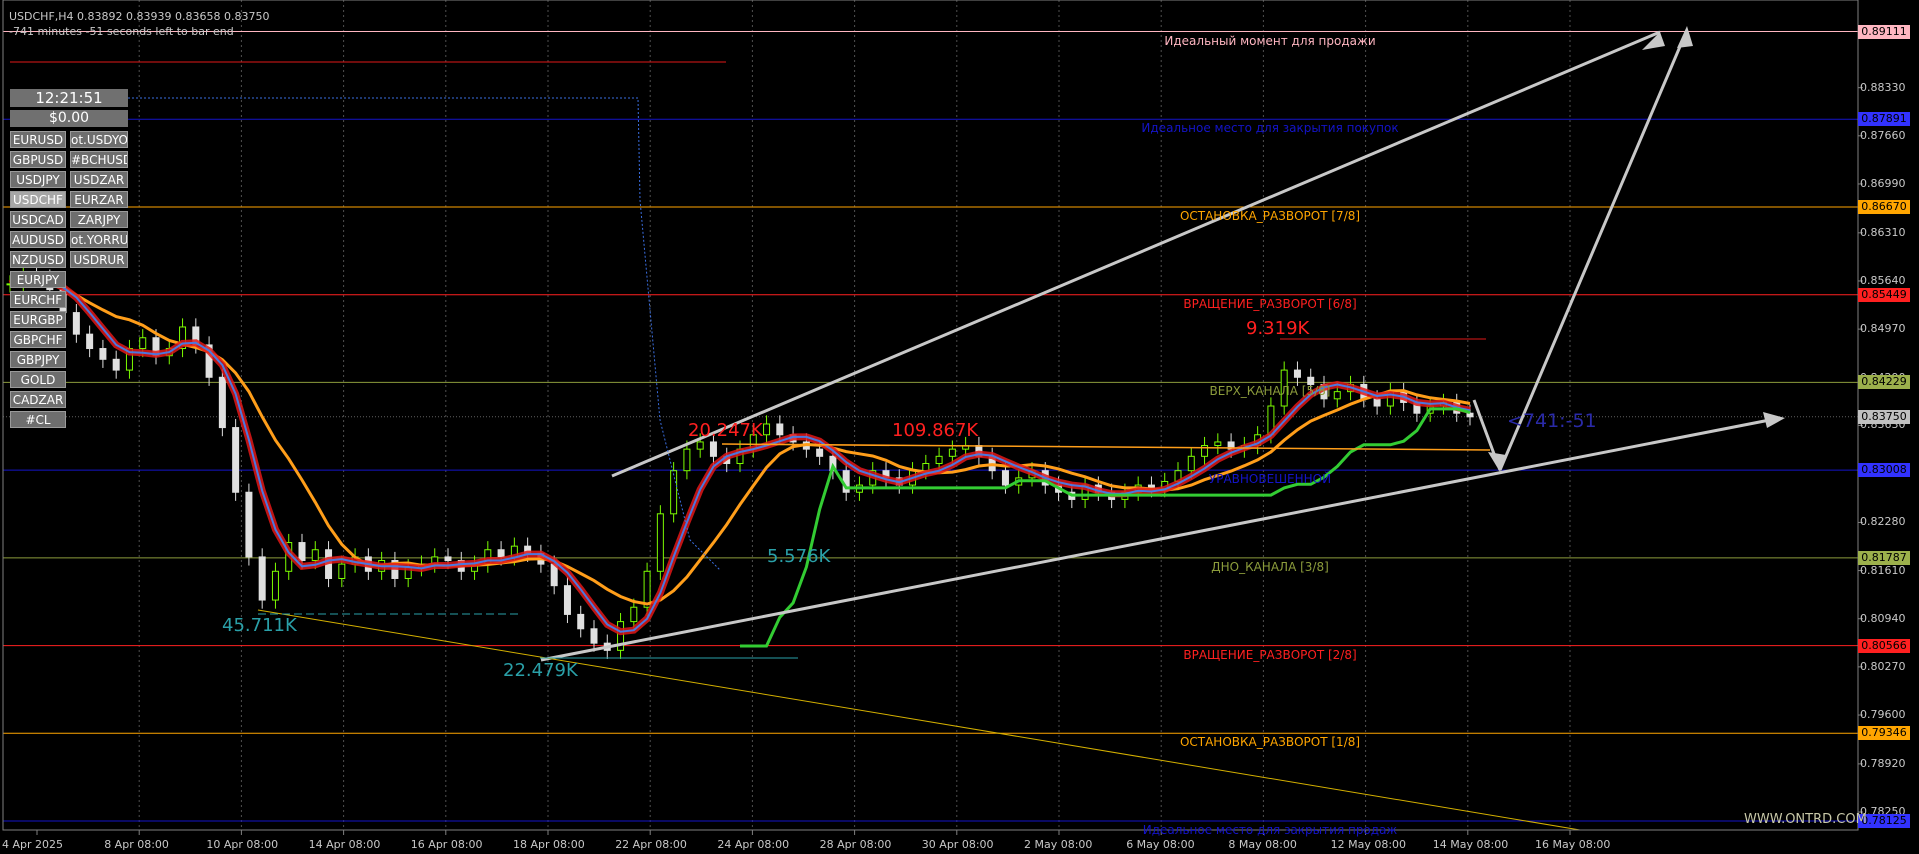 Image resolution: width=1919 pixels, height=854 pixels. Describe the element at coordinates (38, 159) in the screenshot. I see `symbol-button: GBPUSD` at that location.